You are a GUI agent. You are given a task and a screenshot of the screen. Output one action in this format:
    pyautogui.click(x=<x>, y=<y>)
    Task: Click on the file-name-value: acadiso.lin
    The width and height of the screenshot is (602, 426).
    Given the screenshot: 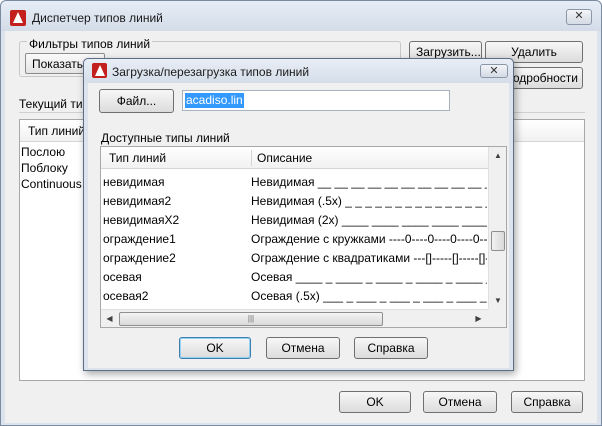 What is the action you would take?
    pyautogui.click(x=214, y=100)
    